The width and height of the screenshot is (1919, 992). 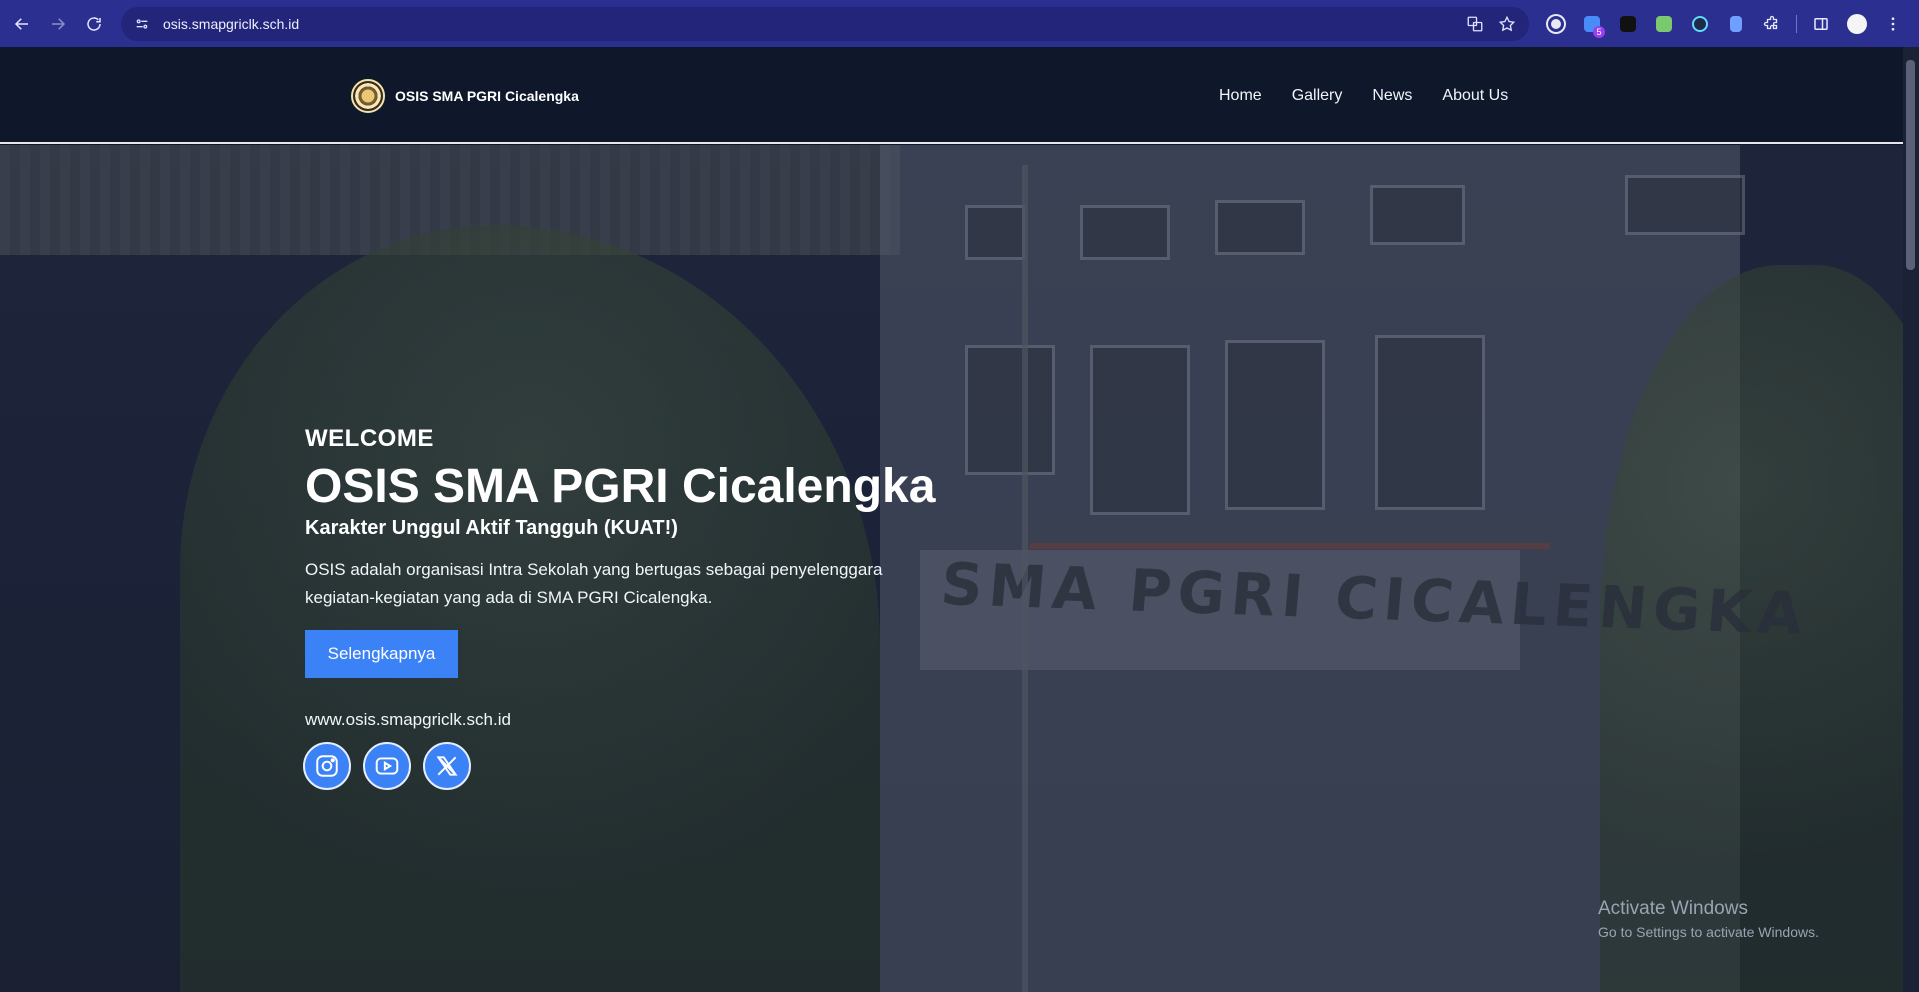 I want to click on x-link, so click(x=447, y=766).